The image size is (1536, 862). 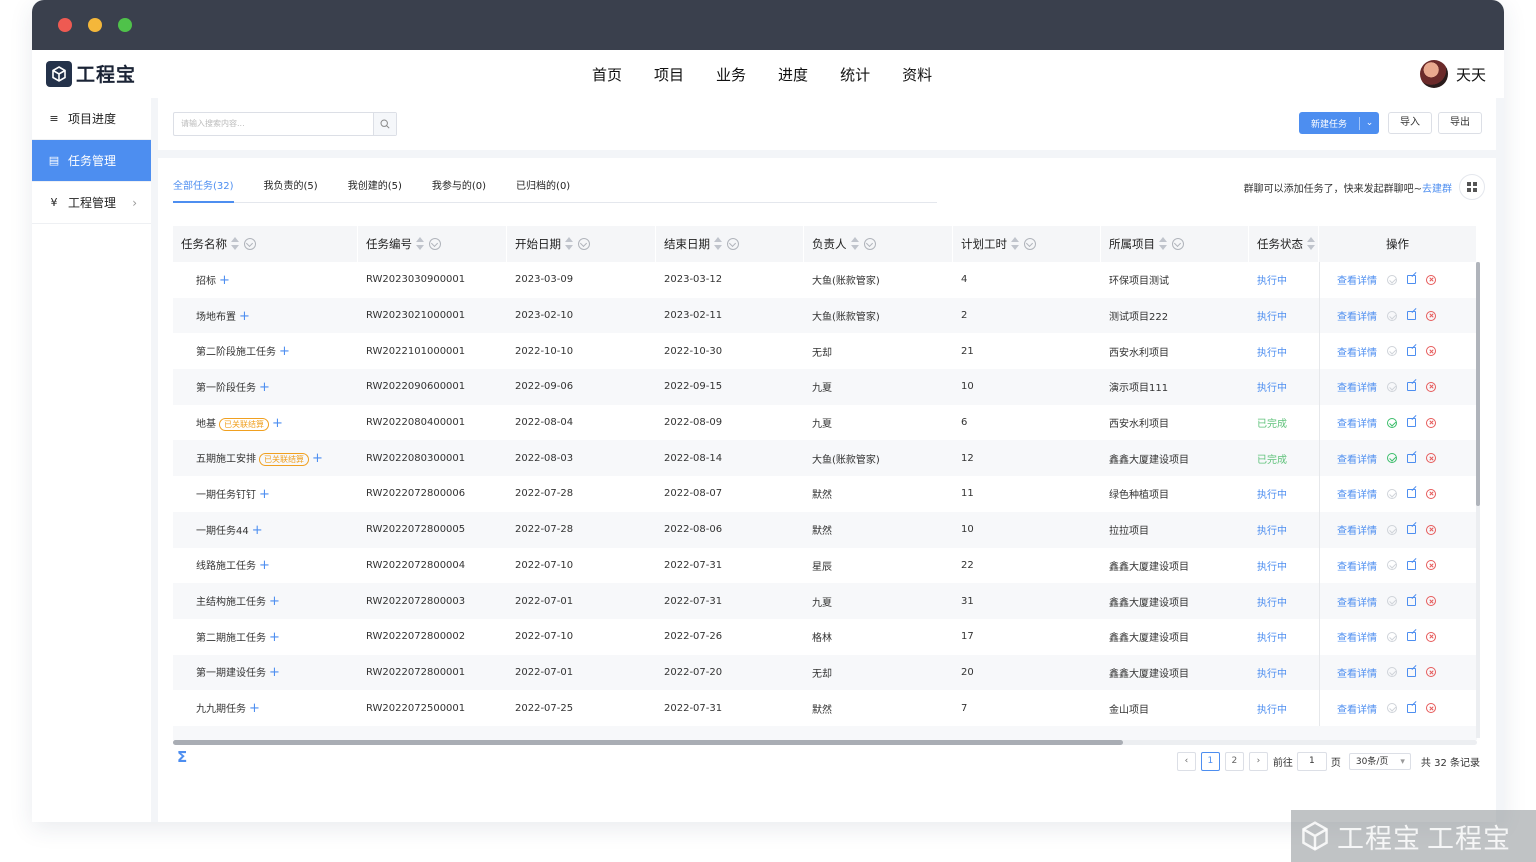 What do you see at coordinates (91, 73) in the screenshot?
I see `app-logo: 工程宝` at bounding box center [91, 73].